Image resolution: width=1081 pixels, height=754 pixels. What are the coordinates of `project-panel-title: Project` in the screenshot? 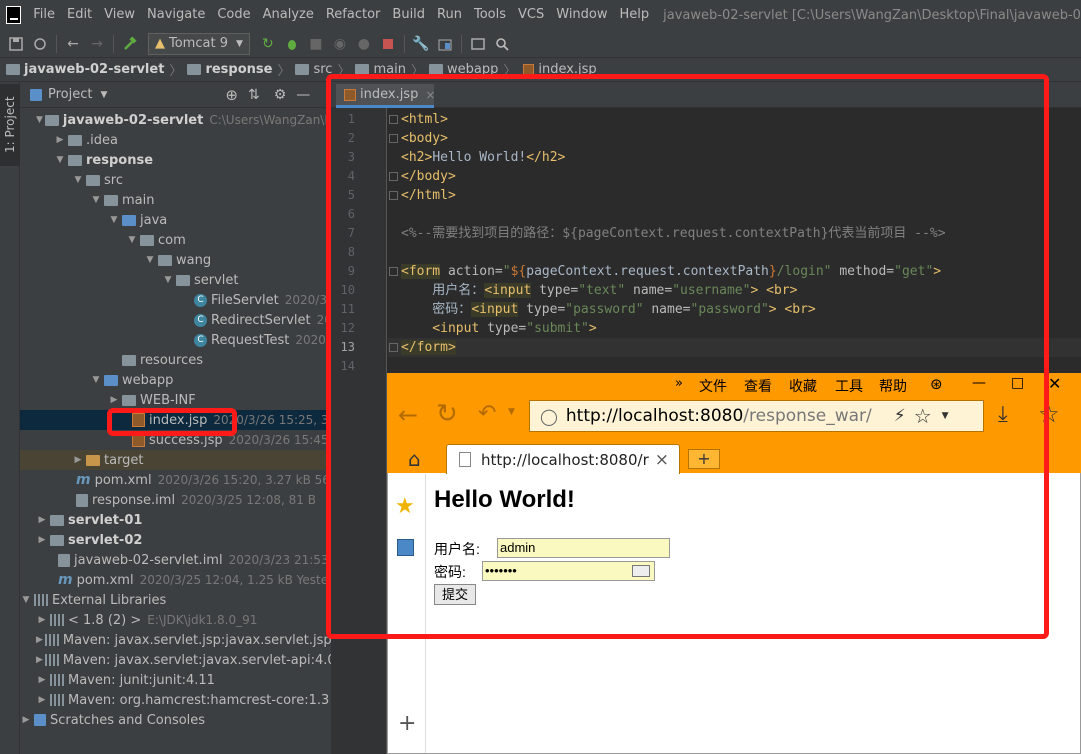 It's located at (70, 94).